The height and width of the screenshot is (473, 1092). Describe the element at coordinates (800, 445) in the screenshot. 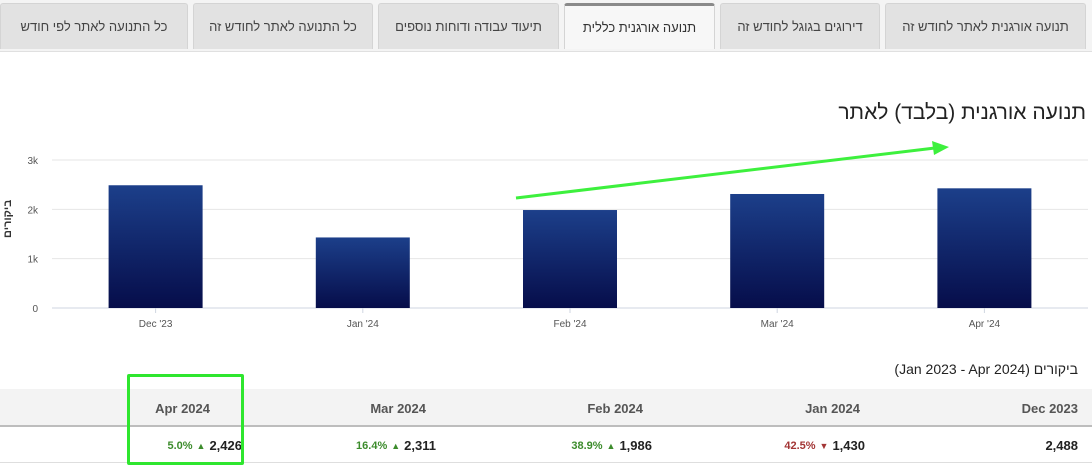

I see `change-percent: 42.5%` at that location.